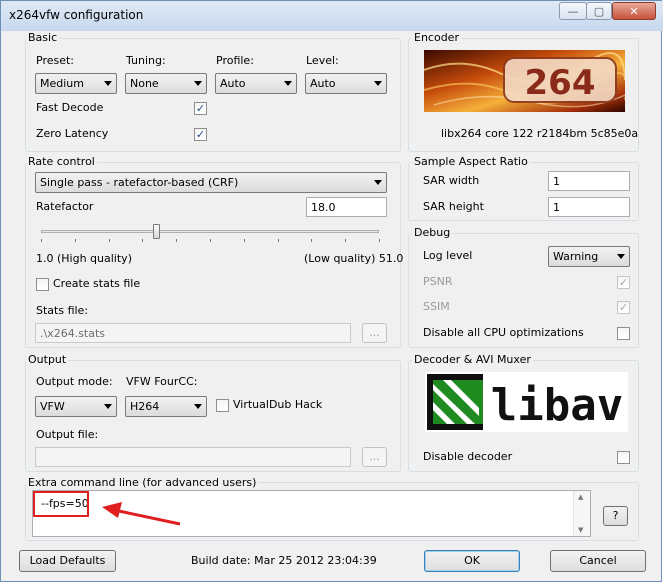  I want to click on sar-height-value: 1, so click(556, 207).